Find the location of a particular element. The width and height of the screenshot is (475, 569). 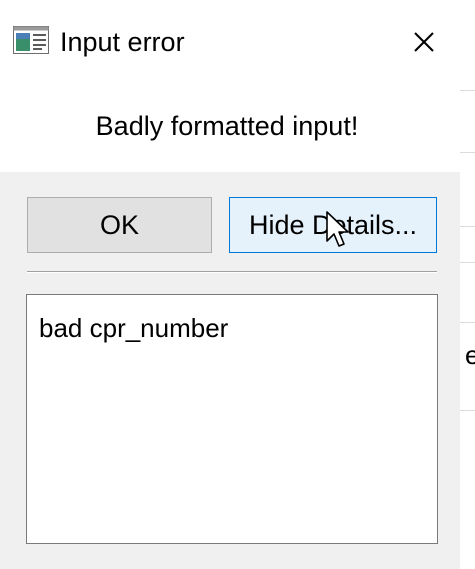

separator-highlight is located at coordinates (232, 272).